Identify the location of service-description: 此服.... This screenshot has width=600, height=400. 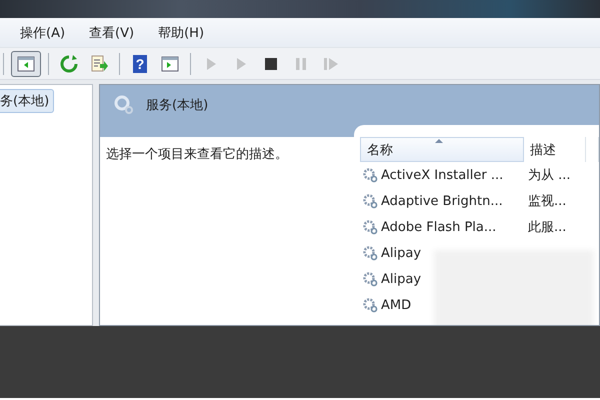
(547, 227).